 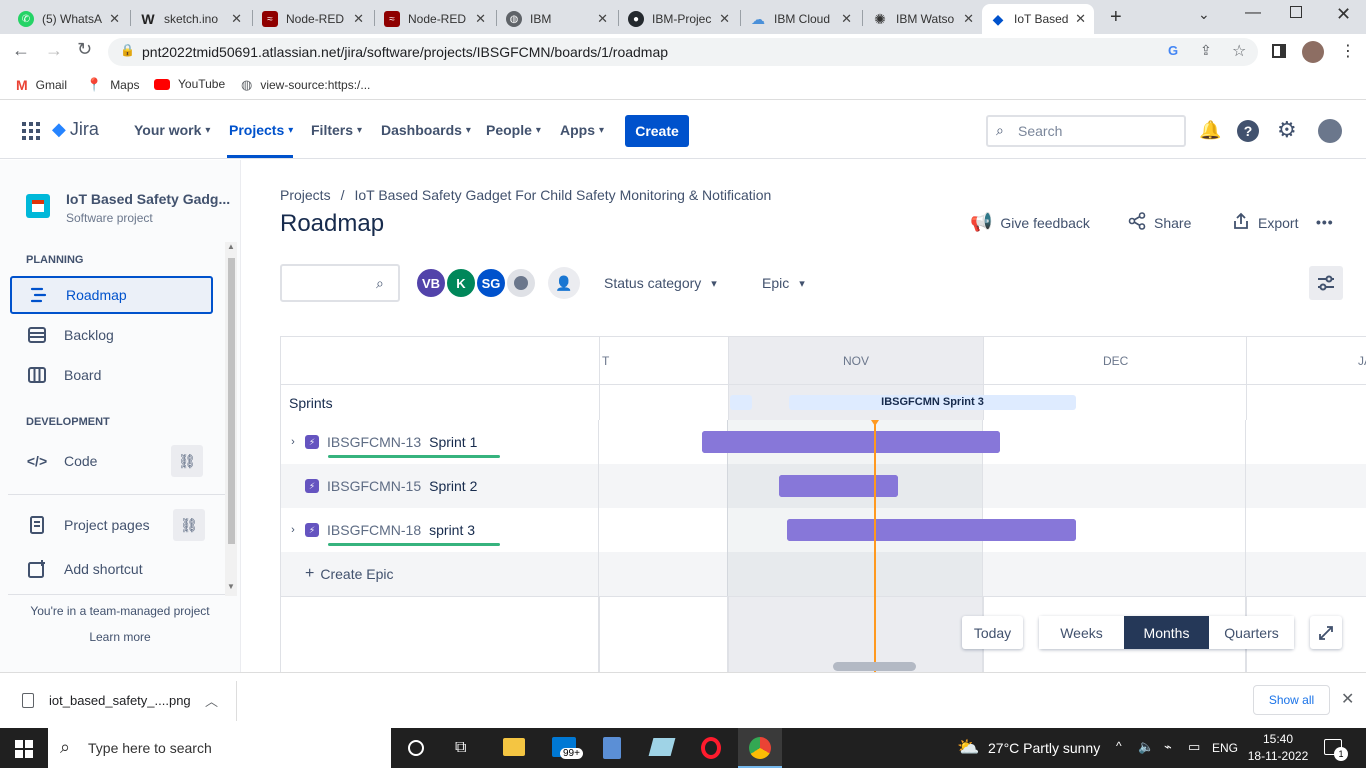 What do you see at coordinates (557, 19) in the screenshot?
I see `browser-tab: ◍ IBM ✕` at bounding box center [557, 19].